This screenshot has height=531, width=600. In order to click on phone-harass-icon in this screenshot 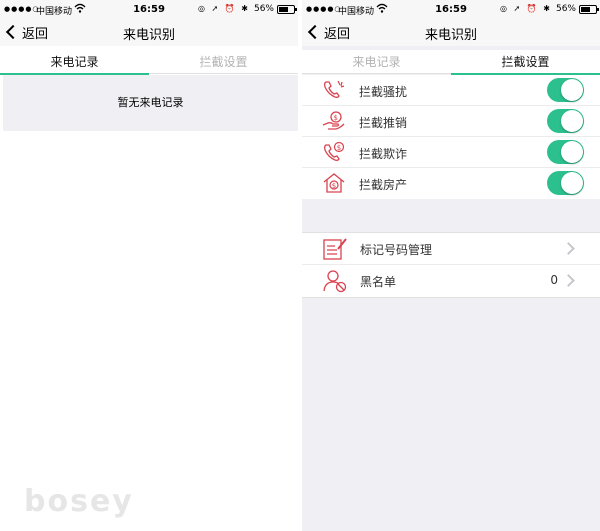, I will do `click(334, 90)`.